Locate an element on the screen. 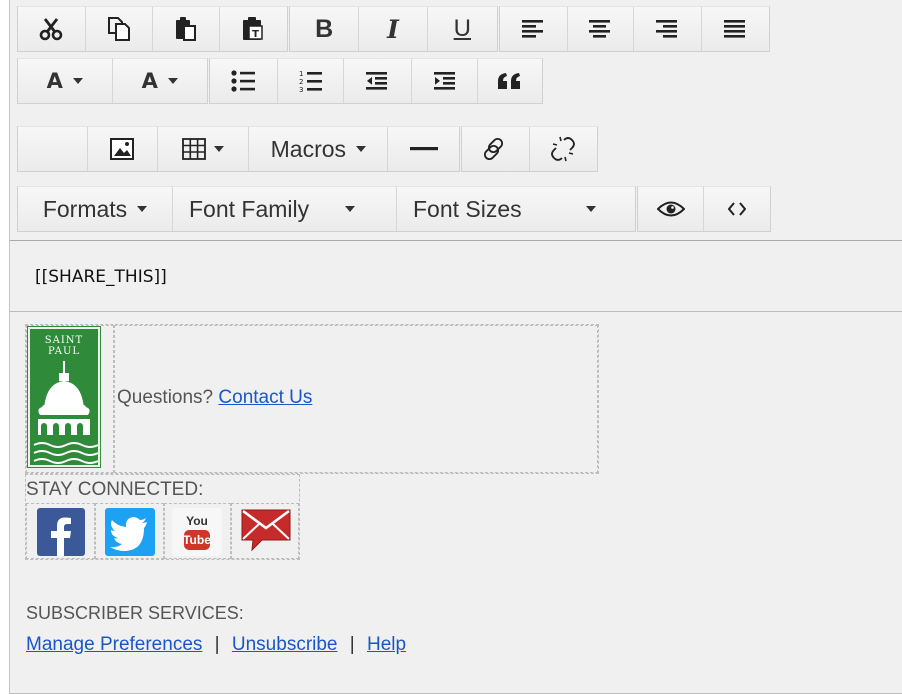 The height and width of the screenshot is (694, 902). questions-text: Questions? is located at coordinates (165, 397).